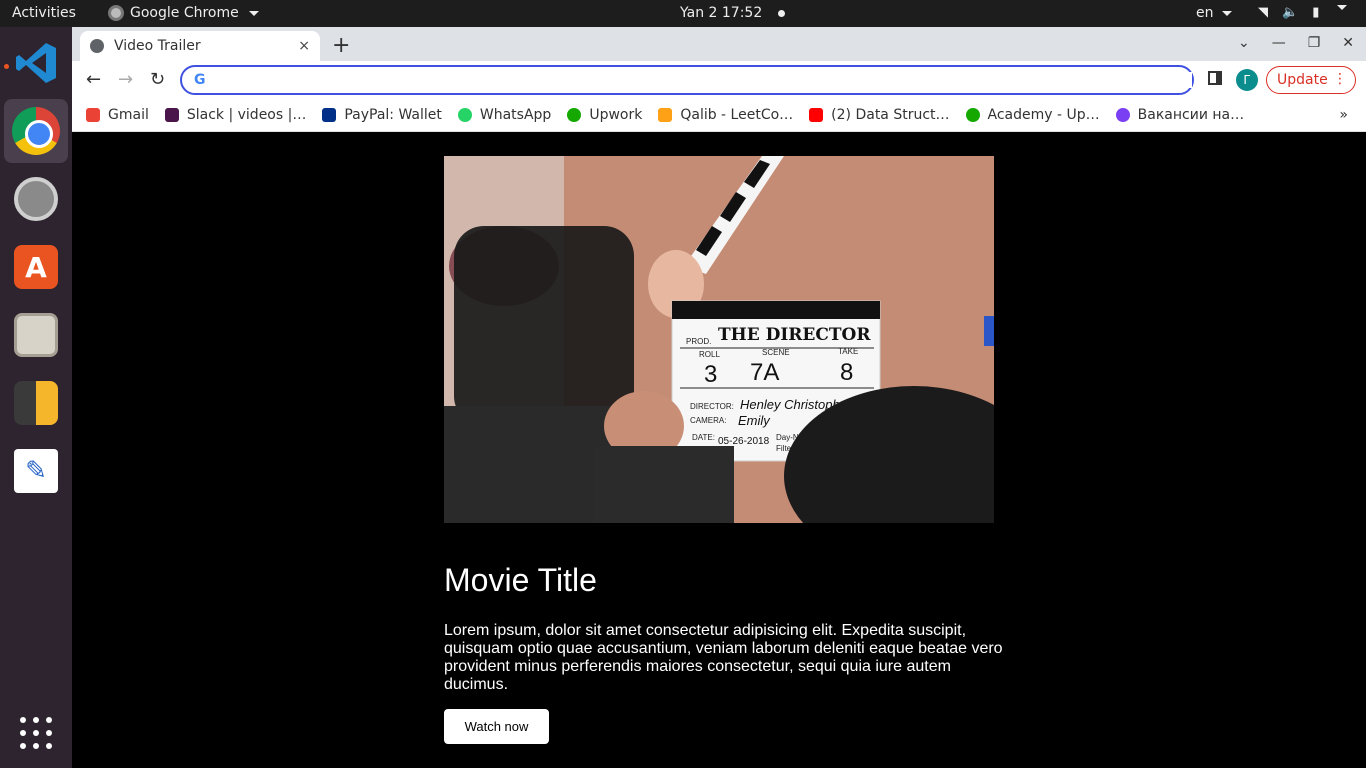 This screenshot has height=768, width=1366. What do you see at coordinates (744, 441) in the screenshot?
I see `clapper-date: 05-26-2018` at bounding box center [744, 441].